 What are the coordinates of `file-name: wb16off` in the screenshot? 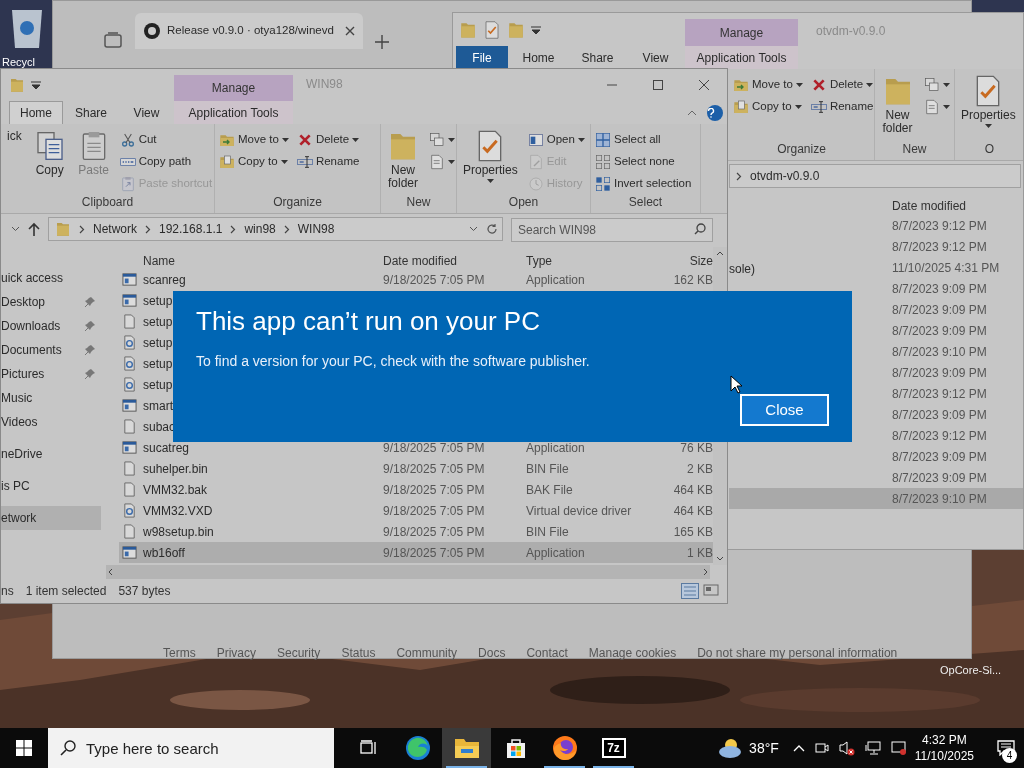 It's located at (164, 553).